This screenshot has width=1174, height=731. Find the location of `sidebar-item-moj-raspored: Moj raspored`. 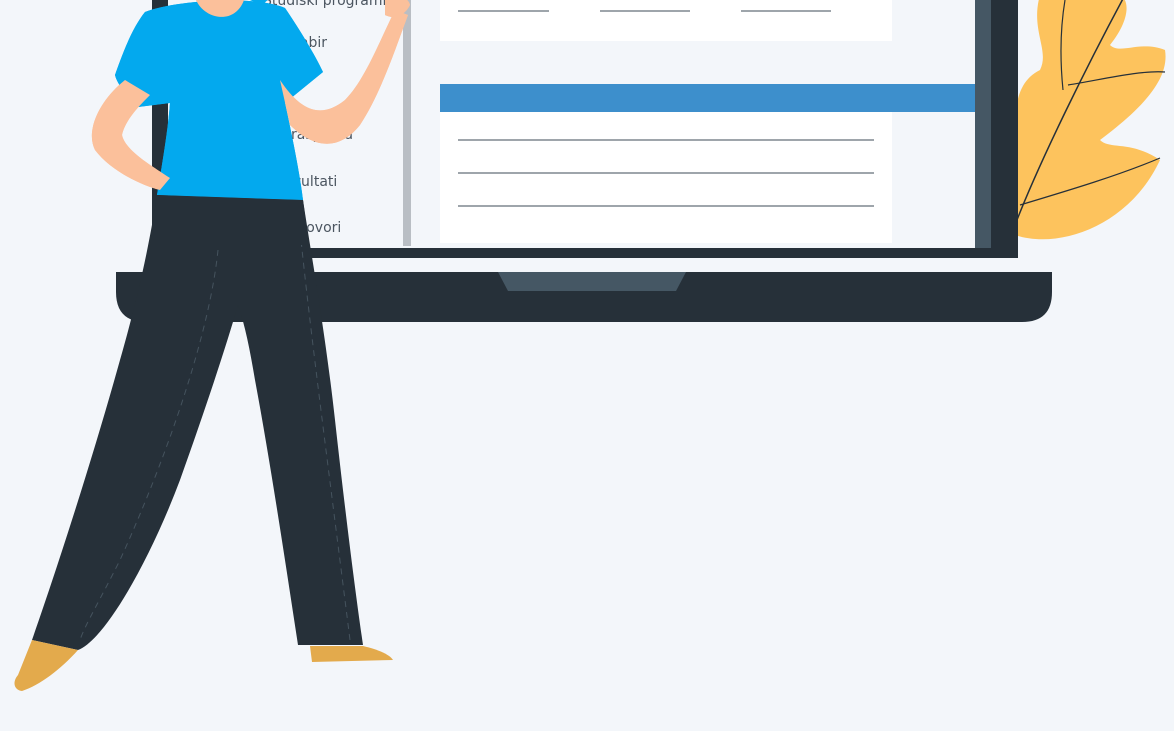

sidebar-item-moj-raspored: Moj raspored is located at coordinates (307, 135).